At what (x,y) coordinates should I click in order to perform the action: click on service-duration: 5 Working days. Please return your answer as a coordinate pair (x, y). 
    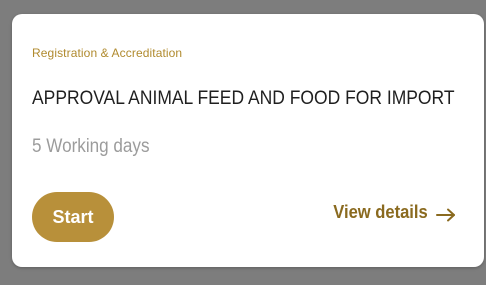
    Looking at the image, I should click on (91, 146).